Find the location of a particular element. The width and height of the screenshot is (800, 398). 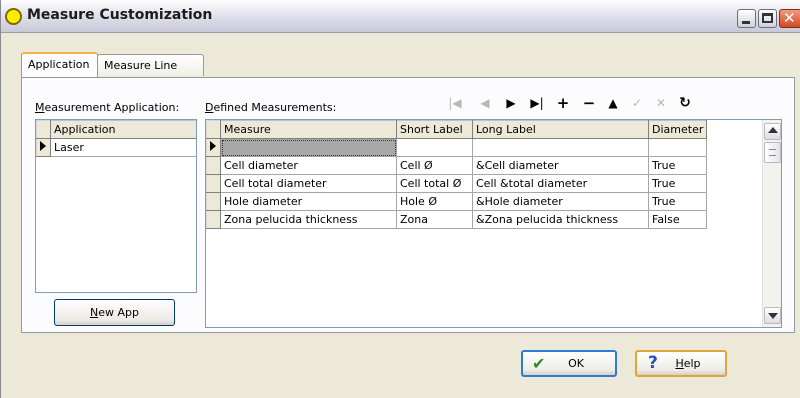

measure-cell: Zona pelucida thickness is located at coordinates (308, 219).